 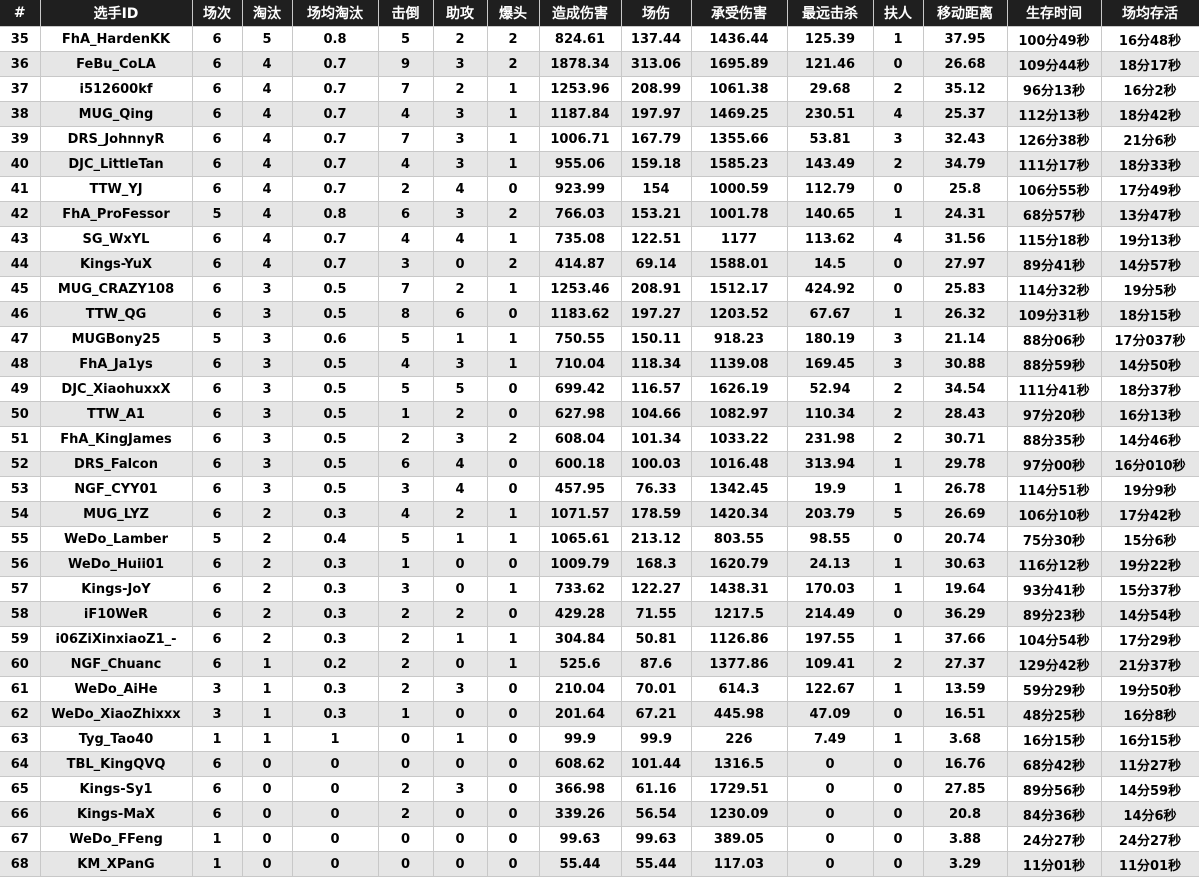 What do you see at coordinates (460, 189) in the screenshot?
I see `cell-assists: 4` at bounding box center [460, 189].